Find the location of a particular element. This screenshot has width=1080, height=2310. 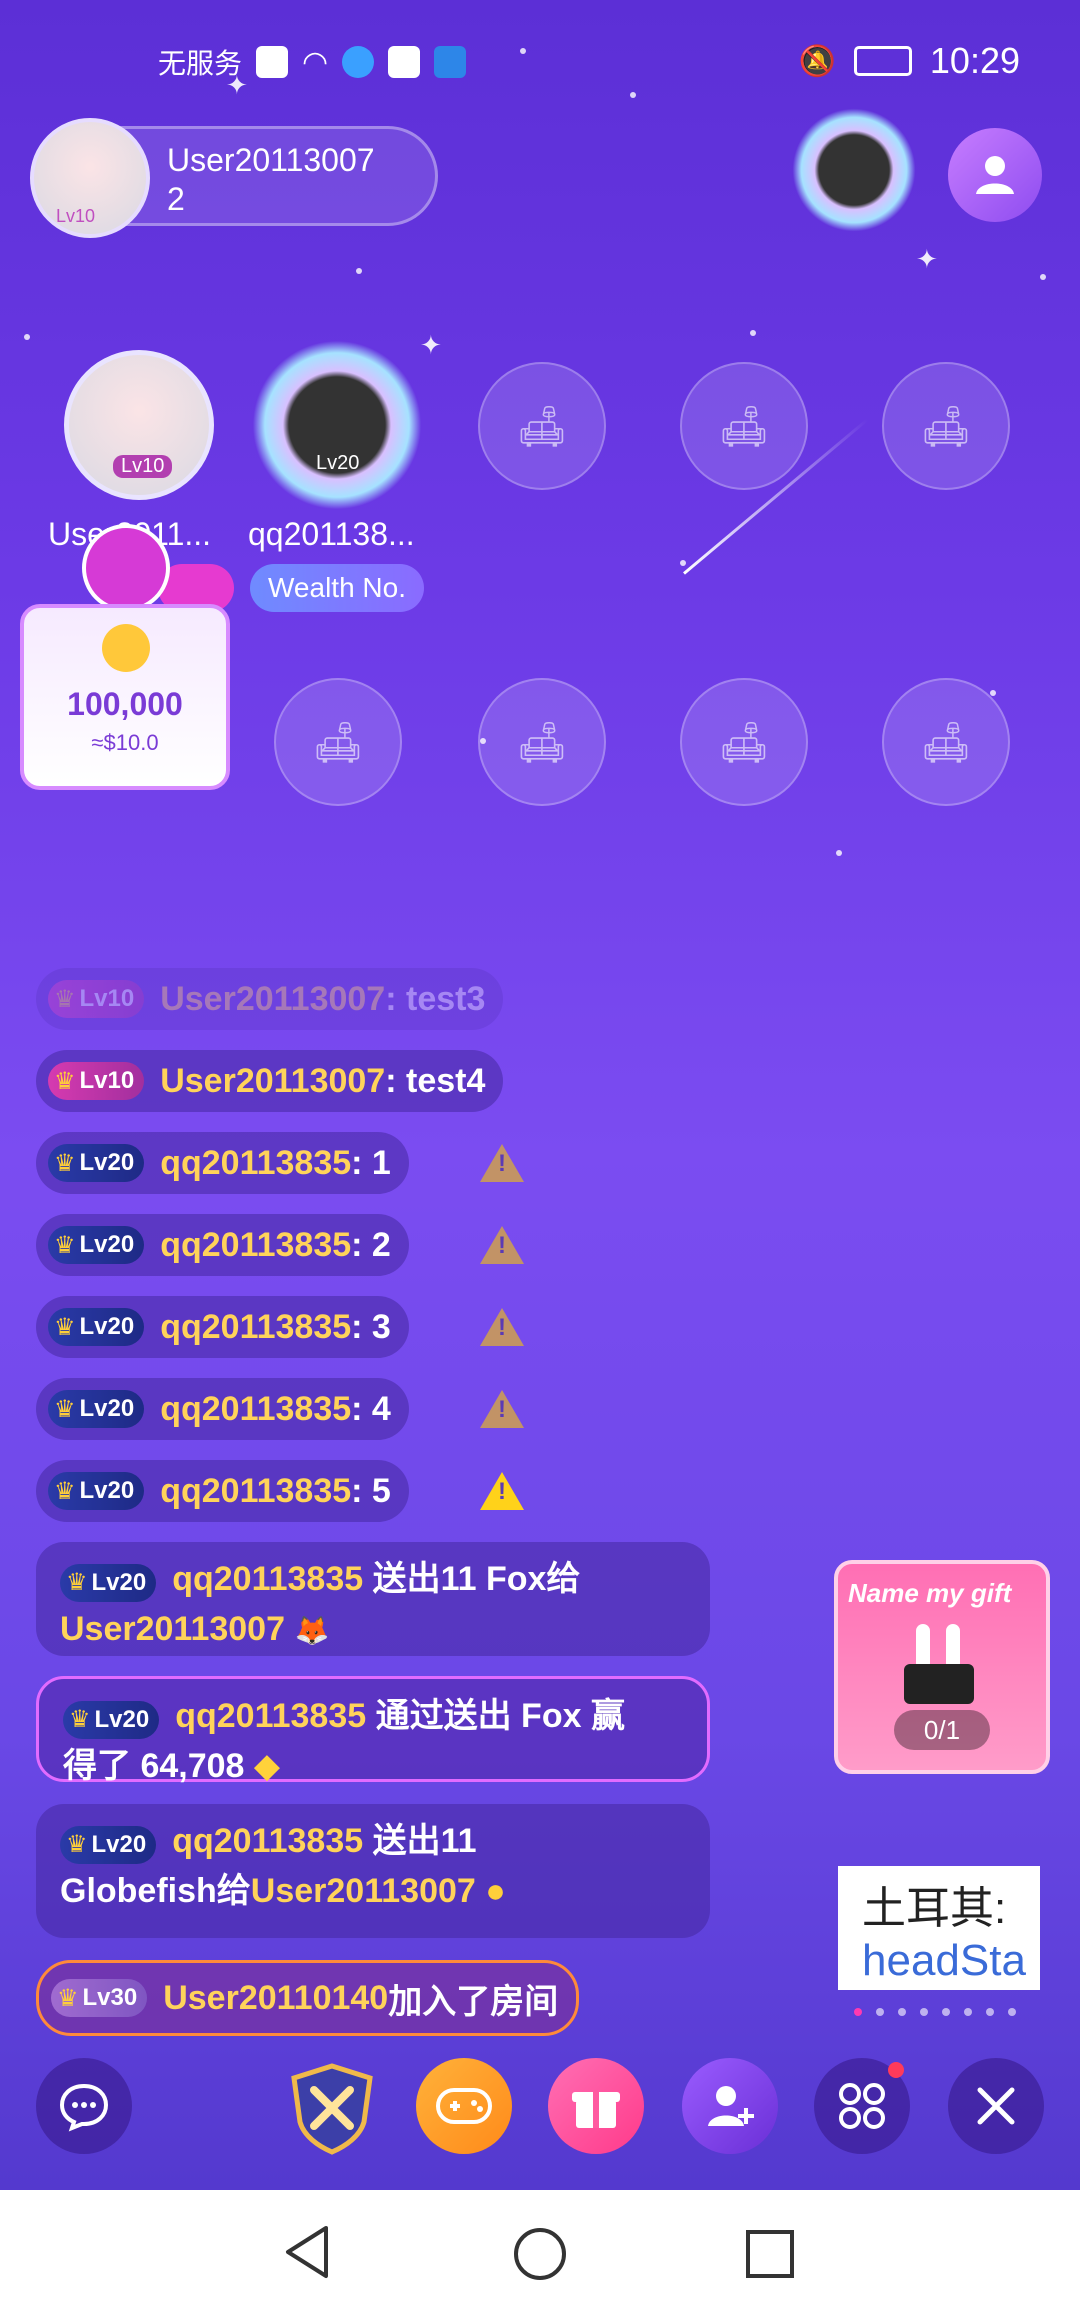

gift-name: Globefish给 is located at coordinates (155, 1891).